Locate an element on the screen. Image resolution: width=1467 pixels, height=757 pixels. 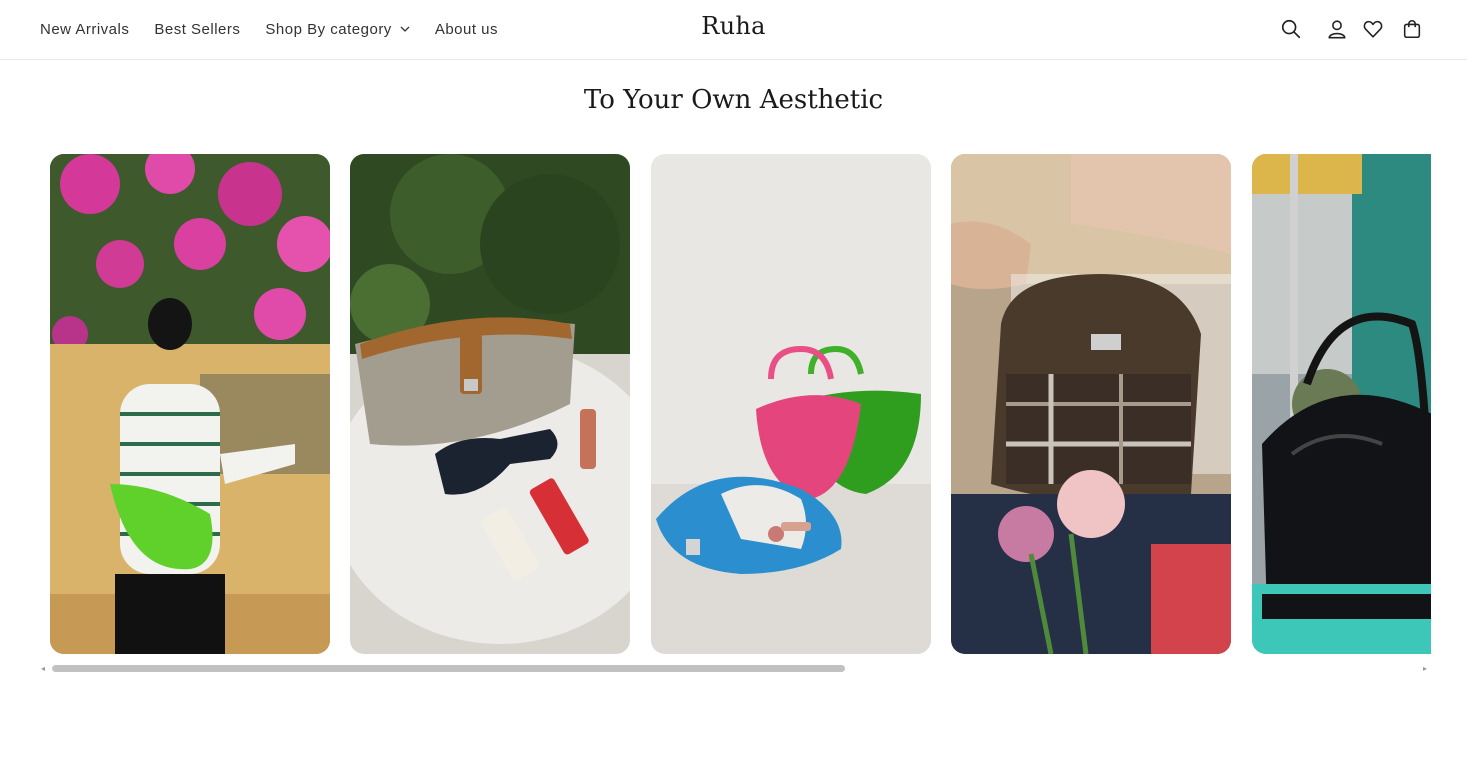
nav-about-us: About us is located at coordinates (466, 29).